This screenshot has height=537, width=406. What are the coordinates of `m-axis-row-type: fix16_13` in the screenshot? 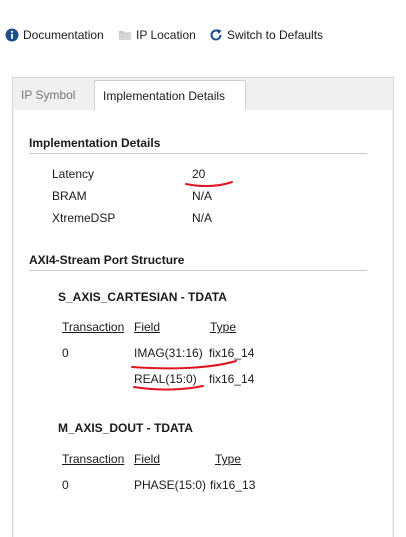 It's located at (233, 485).